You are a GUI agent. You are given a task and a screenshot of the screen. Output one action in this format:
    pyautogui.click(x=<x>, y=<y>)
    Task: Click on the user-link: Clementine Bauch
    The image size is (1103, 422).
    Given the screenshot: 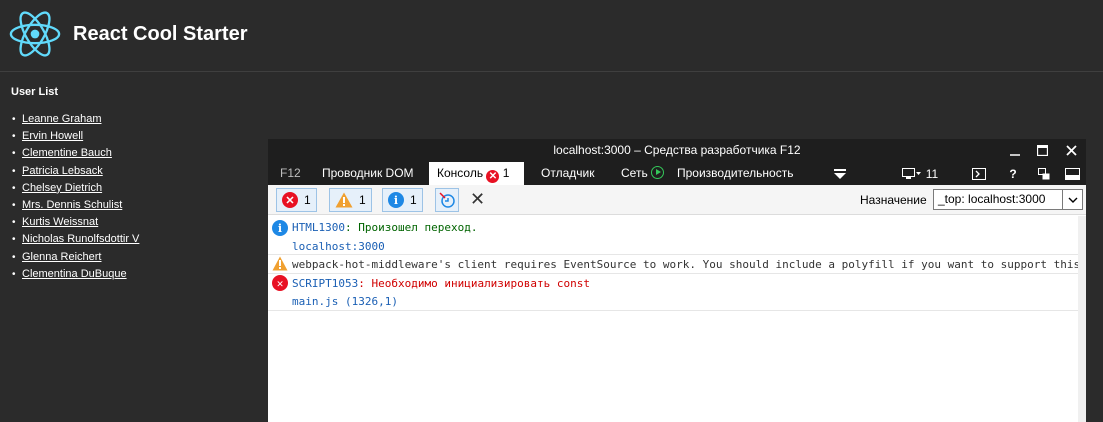 What is the action you would take?
    pyautogui.click(x=67, y=153)
    